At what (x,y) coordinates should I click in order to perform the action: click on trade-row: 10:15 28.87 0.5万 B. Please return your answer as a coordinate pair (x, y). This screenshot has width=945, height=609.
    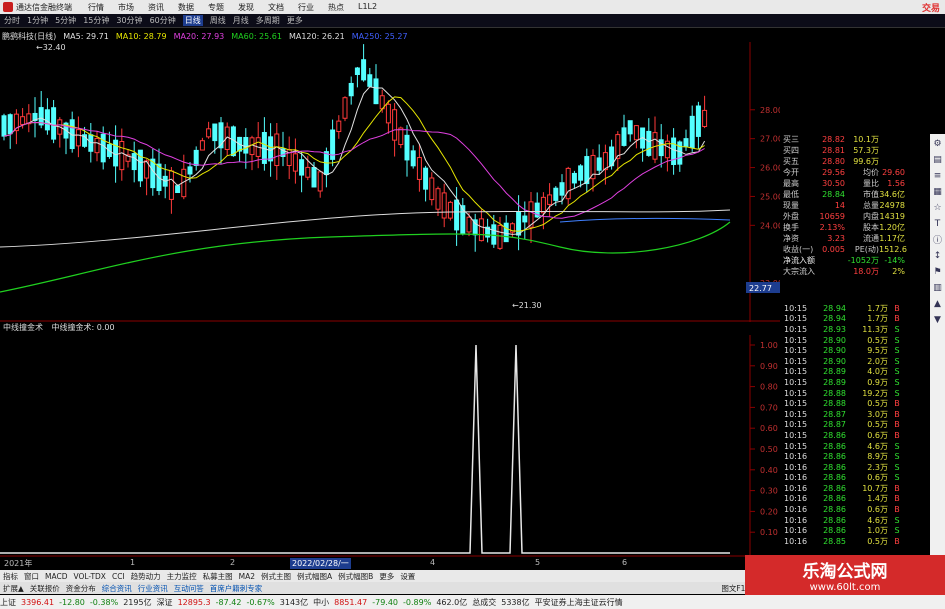
    Looking at the image, I should click on (855, 425).